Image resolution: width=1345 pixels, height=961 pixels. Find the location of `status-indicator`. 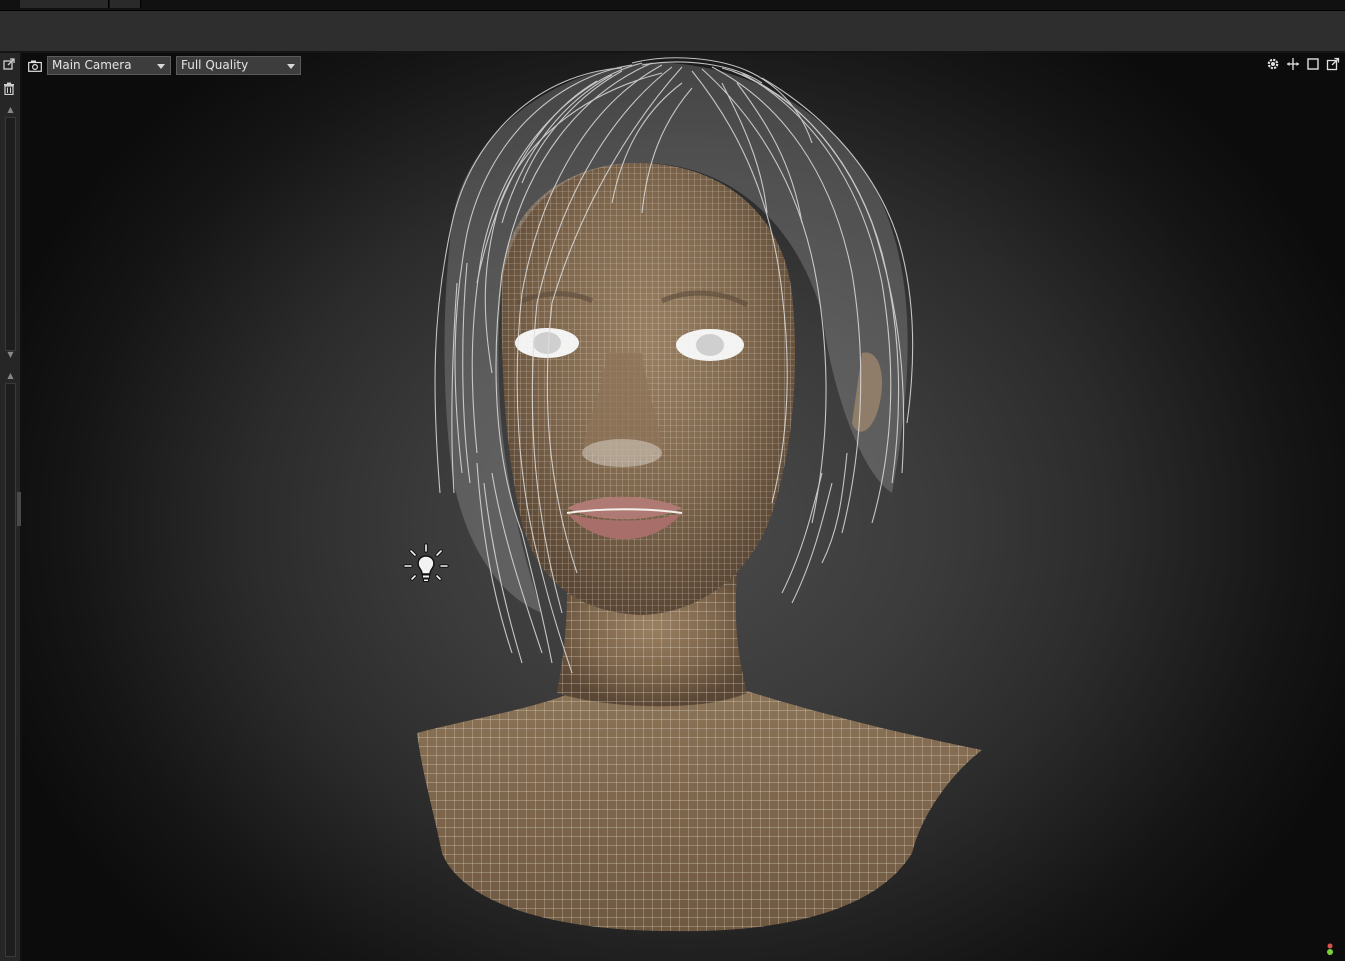

status-indicator is located at coordinates (1330, 948).